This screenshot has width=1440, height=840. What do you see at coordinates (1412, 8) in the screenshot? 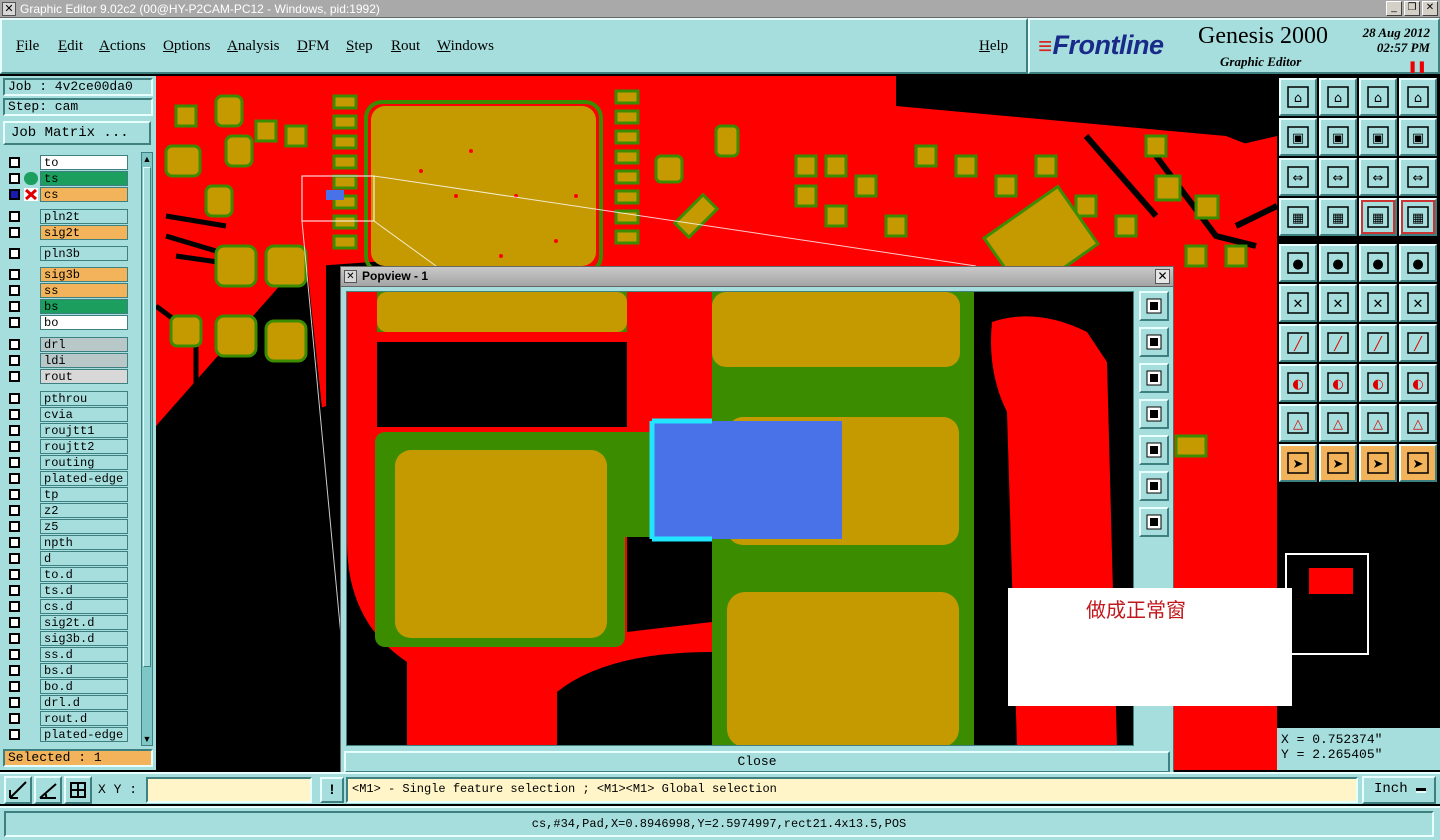
I see `restore-button: ❐` at bounding box center [1412, 8].